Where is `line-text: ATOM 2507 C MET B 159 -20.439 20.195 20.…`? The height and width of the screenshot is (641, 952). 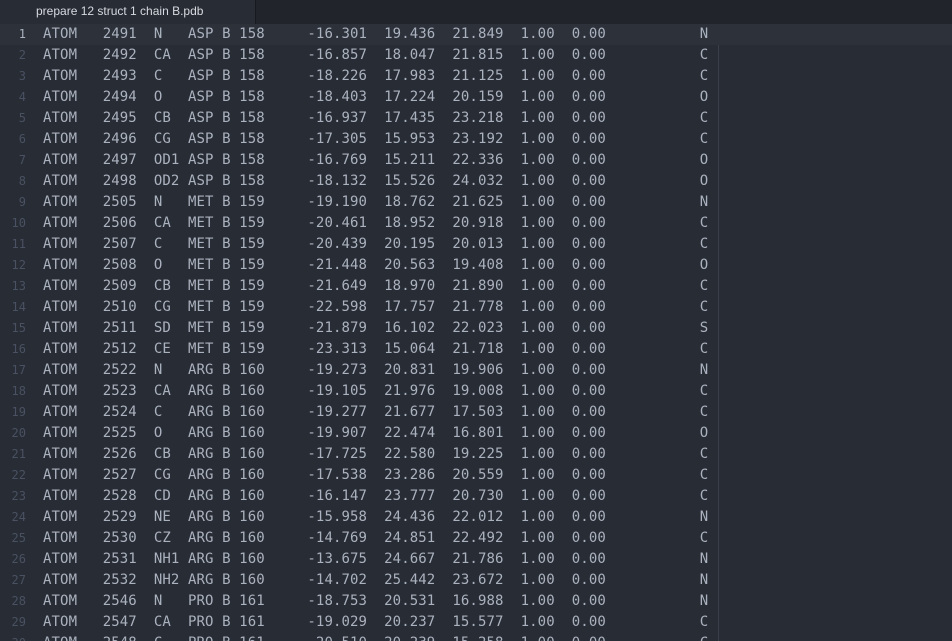
line-text: ATOM 2507 C MET B 159 -20.439 20.195 20.… is located at coordinates (376, 244).